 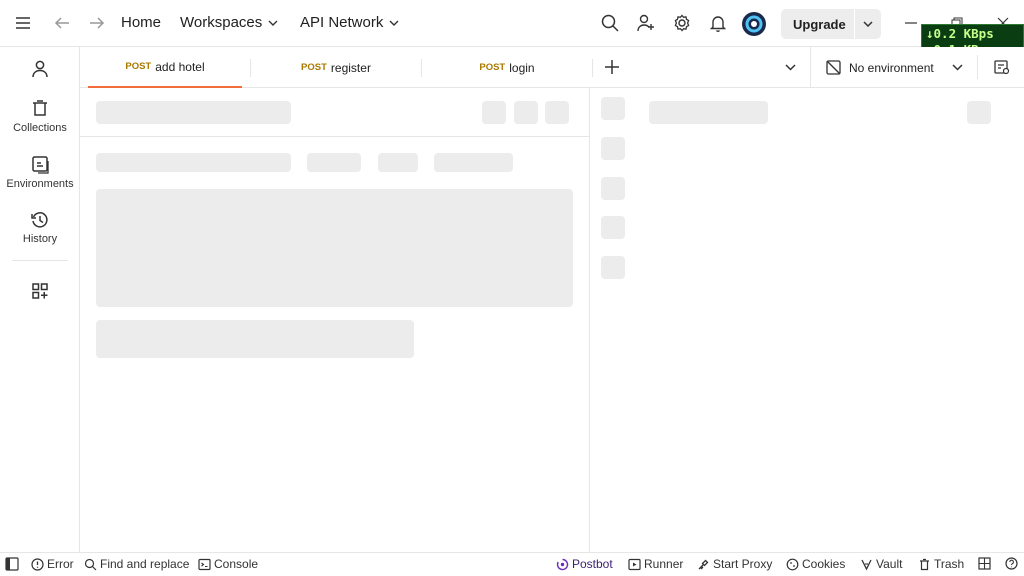 What do you see at coordinates (221, 22) in the screenshot?
I see `nav-workspaces-label: Workspaces` at bounding box center [221, 22].